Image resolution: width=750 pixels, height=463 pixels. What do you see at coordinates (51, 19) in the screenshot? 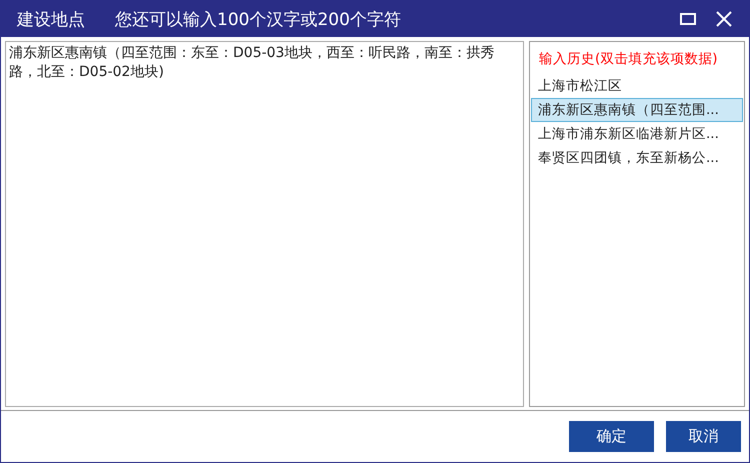
I see `window-title: 建设地点` at bounding box center [51, 19].